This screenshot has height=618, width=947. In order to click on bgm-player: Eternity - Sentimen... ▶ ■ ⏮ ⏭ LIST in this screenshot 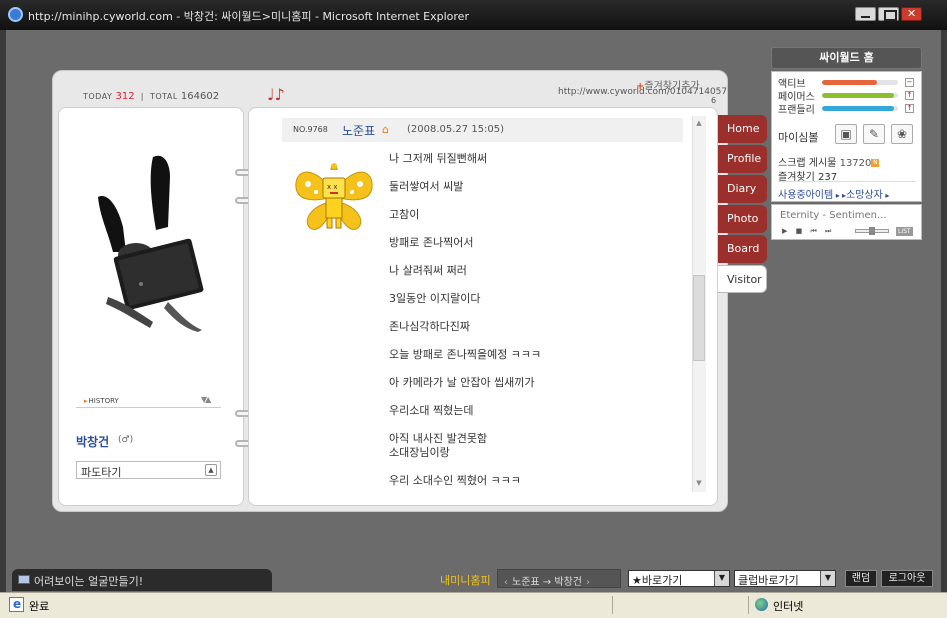, I will do `click(846, 222)`.